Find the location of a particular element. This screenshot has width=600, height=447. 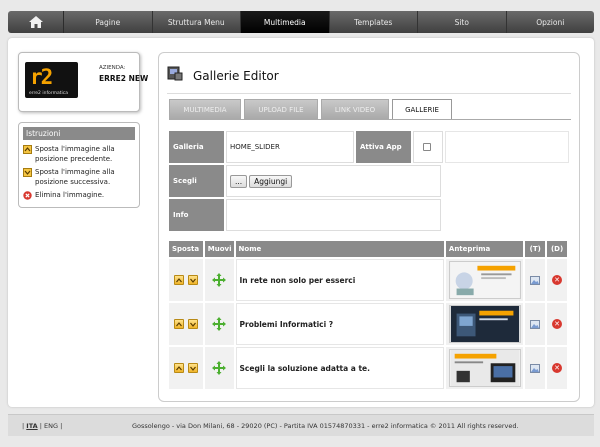

delete-icon is located at coordinates (27, 197).